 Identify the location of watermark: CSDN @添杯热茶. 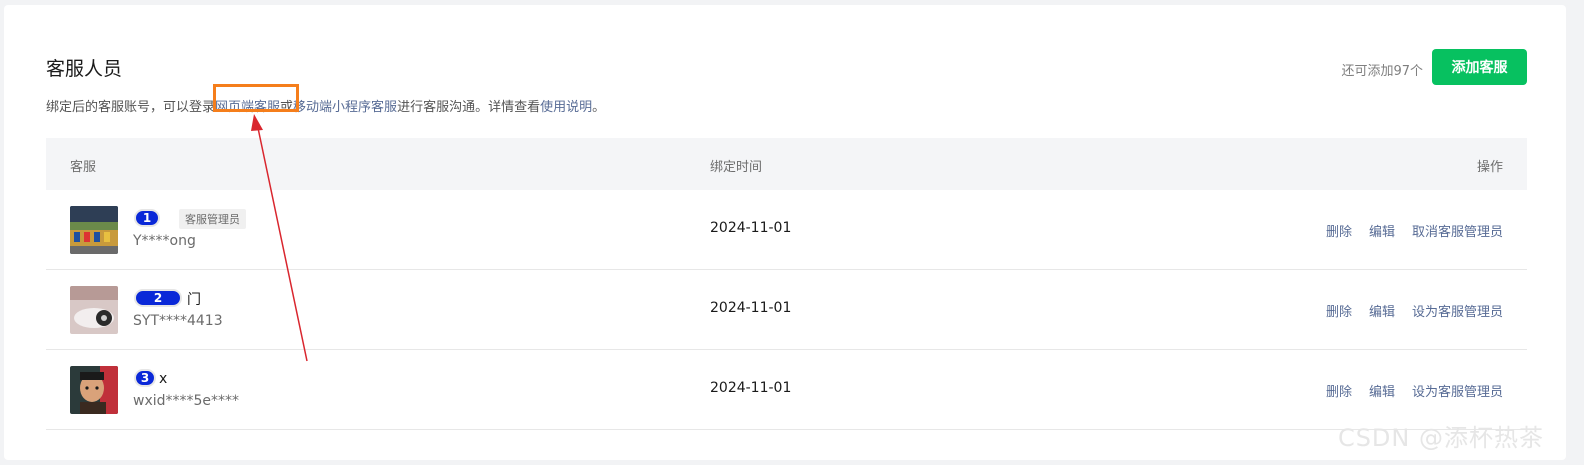
(1440, 438).